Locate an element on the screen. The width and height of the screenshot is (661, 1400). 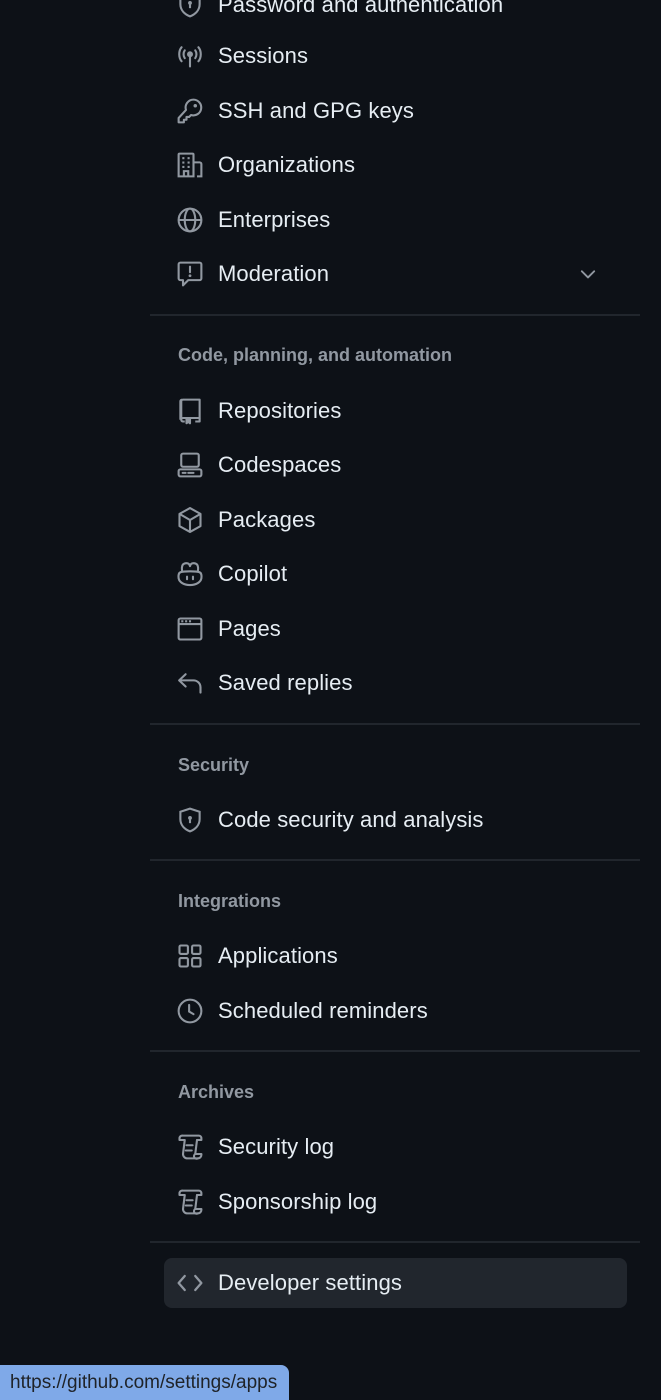
nav-item-scheduled-reminders: Scheduled reminders is located at coordinates (395, 1011).